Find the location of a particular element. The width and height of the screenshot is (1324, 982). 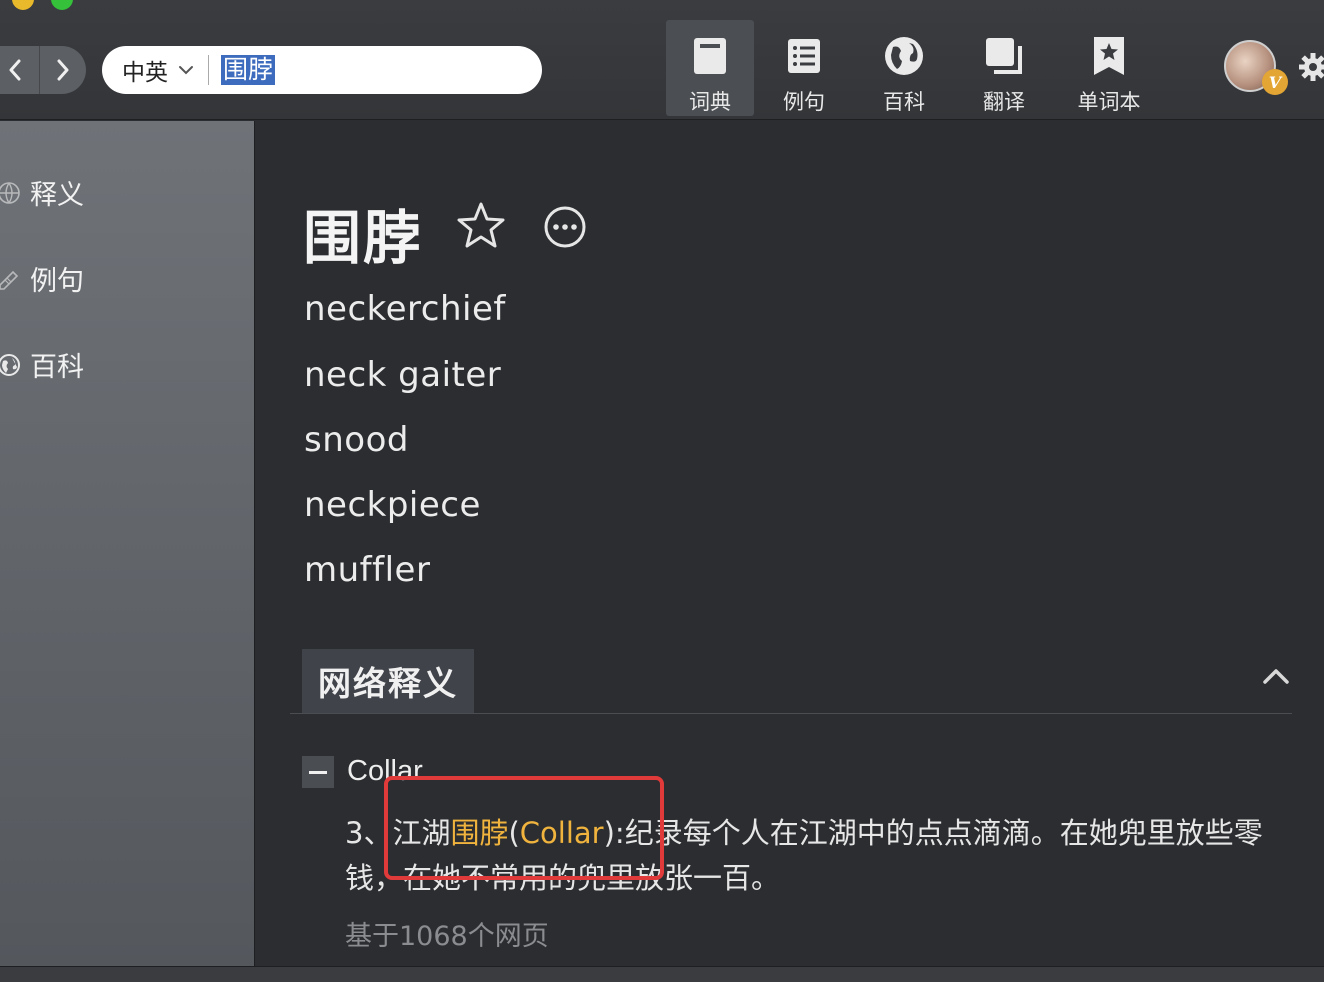

search-input: 围脖 is located at coordinates (248, 70).